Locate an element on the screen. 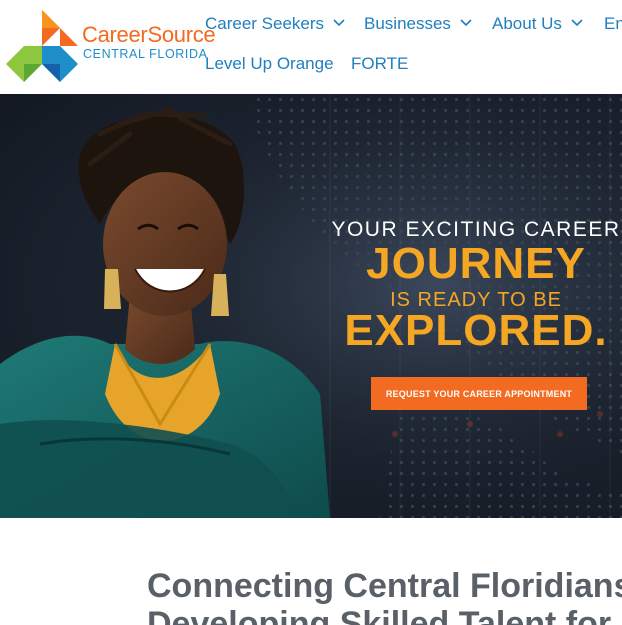  nav-career-seekers-label: Career Seekers is located at coordinates (265, 23).